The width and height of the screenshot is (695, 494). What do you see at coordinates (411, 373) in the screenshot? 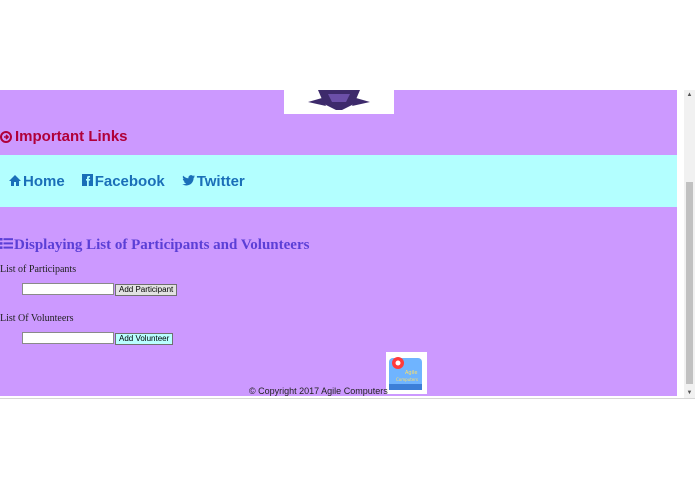
I see `svg-text: Agile` at bounding box center [411, 373].